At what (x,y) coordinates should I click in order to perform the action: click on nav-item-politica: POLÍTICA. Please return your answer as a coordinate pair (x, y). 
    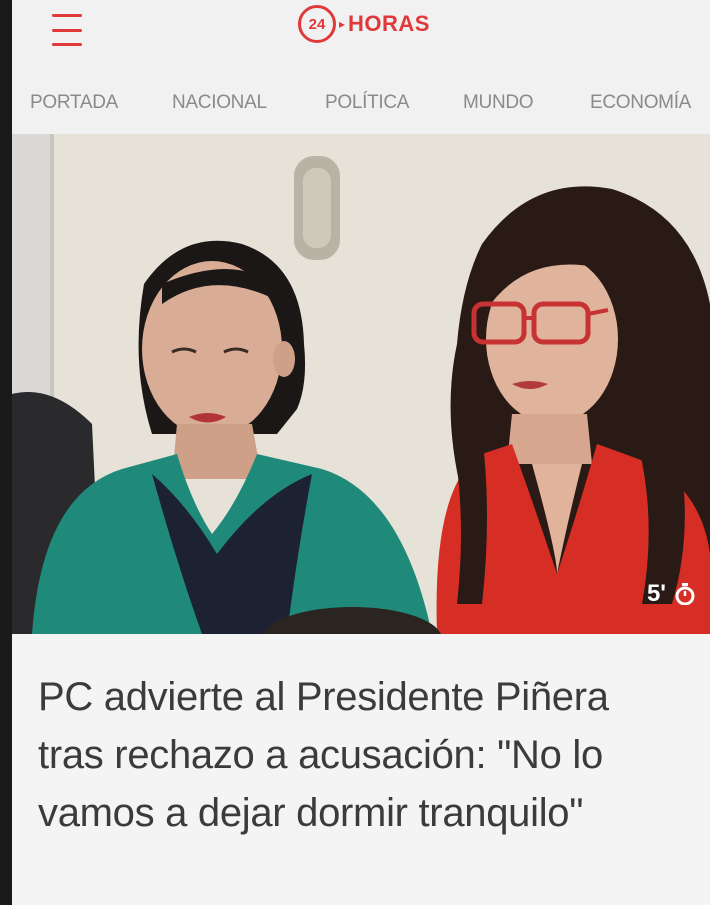
    Looking at the image, I should click on (367, 103).